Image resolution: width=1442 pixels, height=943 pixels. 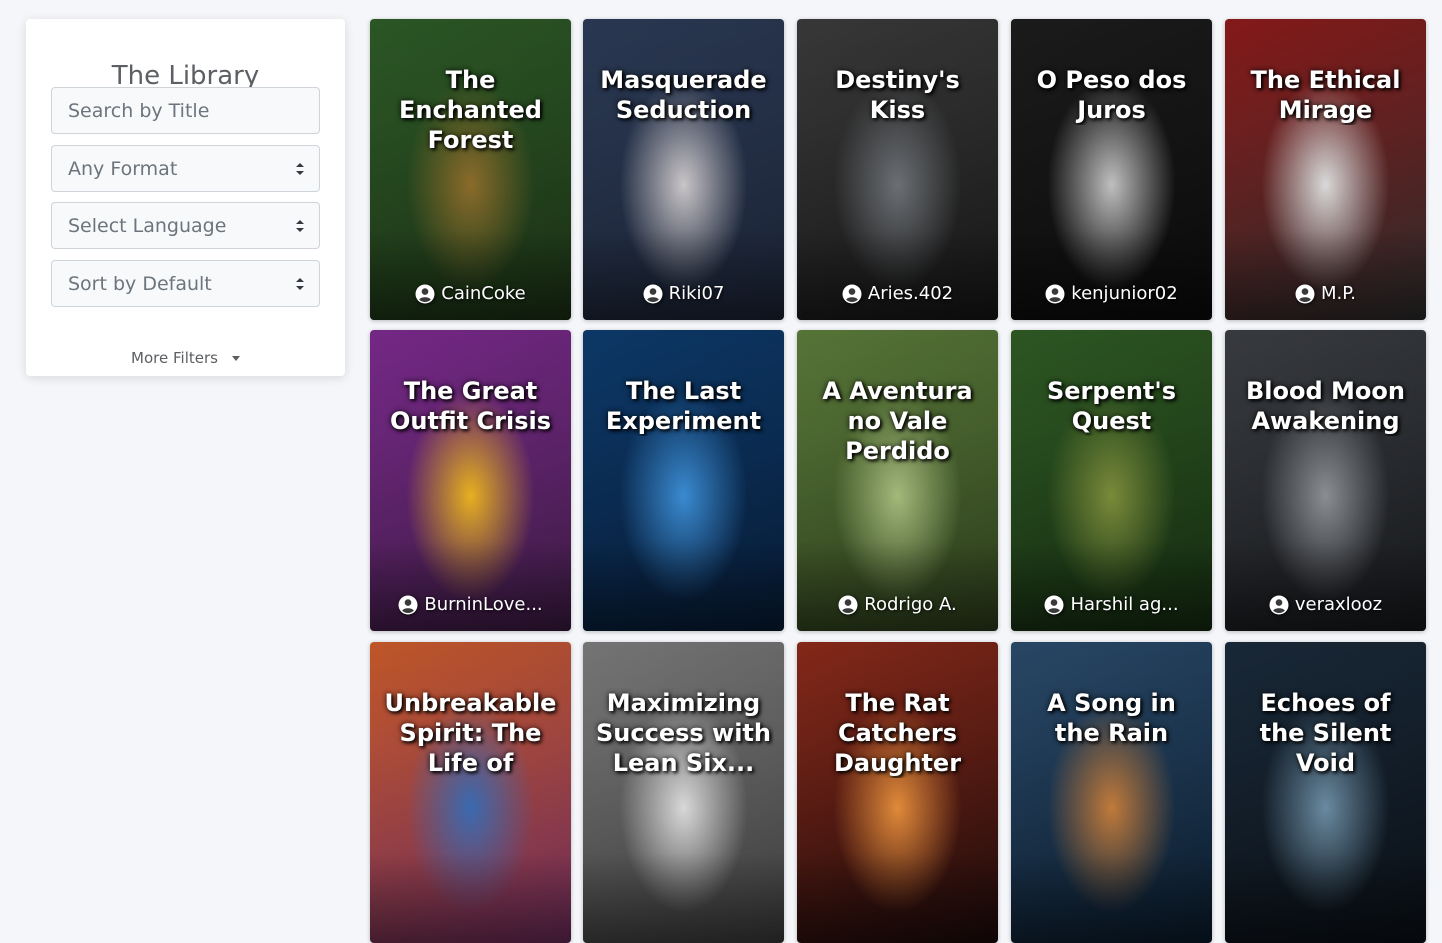 I want to click on book-author: Riki07, so click(x=683, y=293).